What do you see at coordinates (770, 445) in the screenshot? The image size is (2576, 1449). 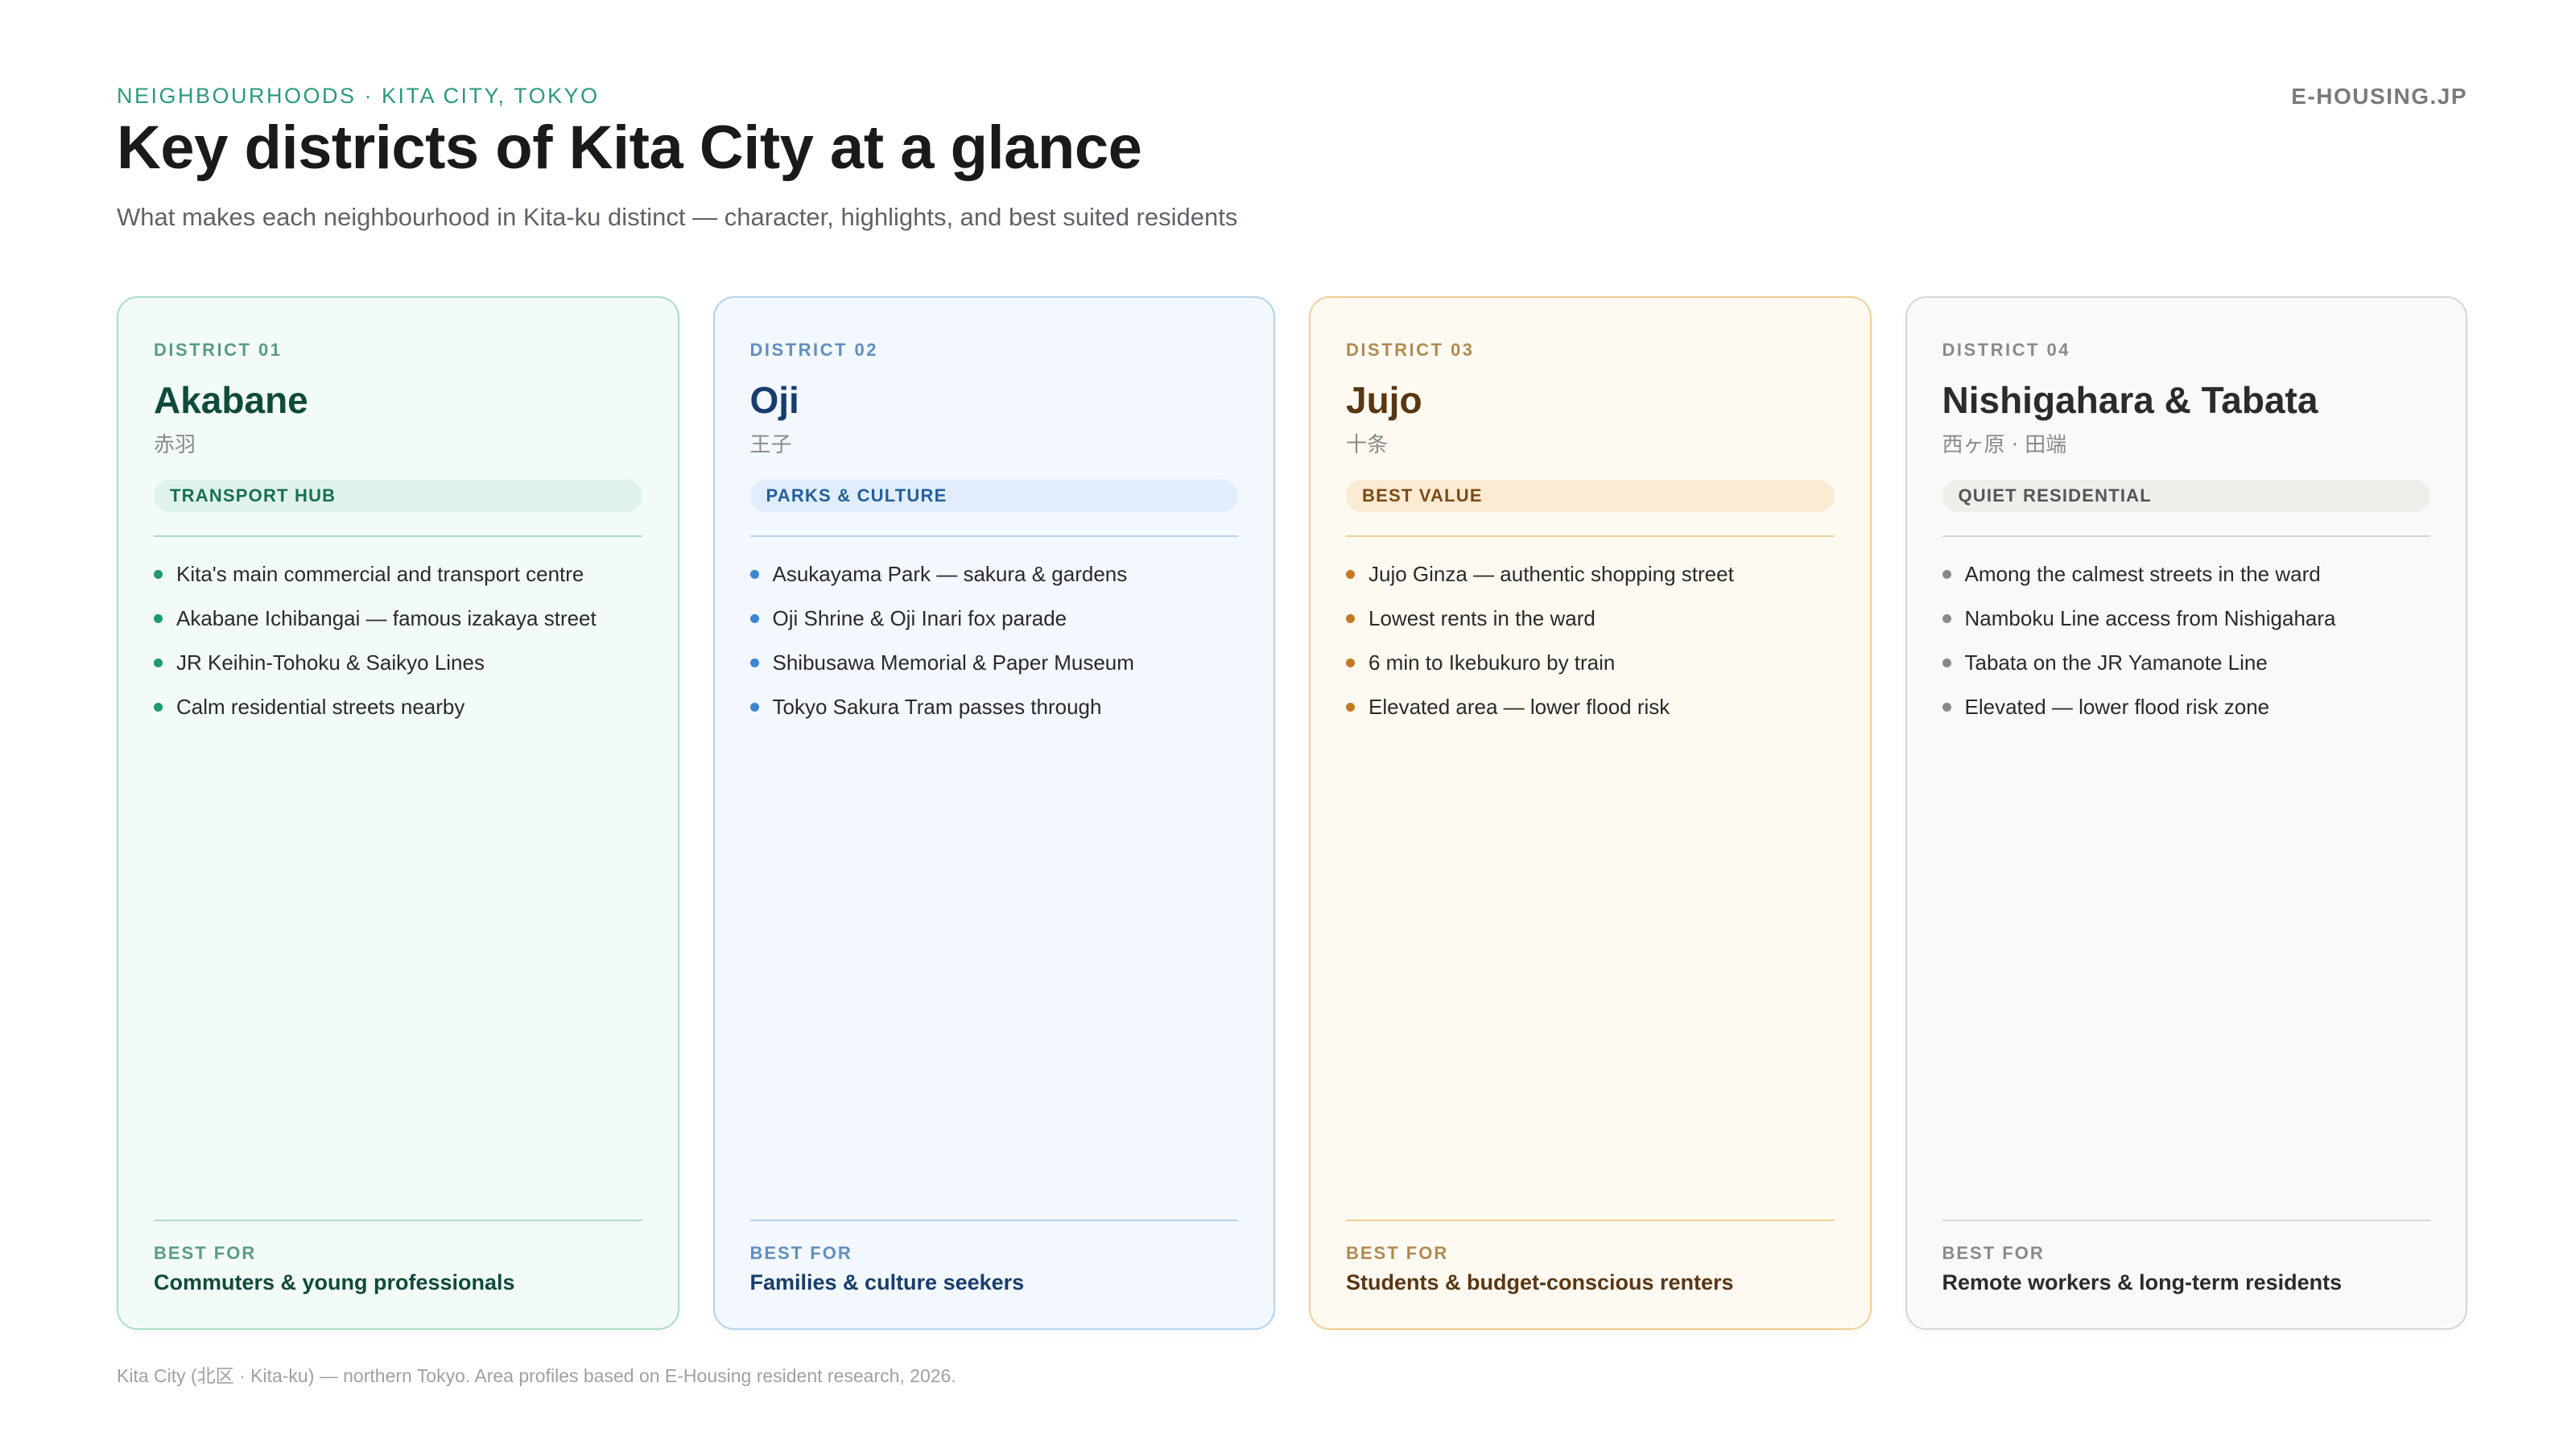 I see `district-japanese-name: 王子` at bounding box center [770, 445].